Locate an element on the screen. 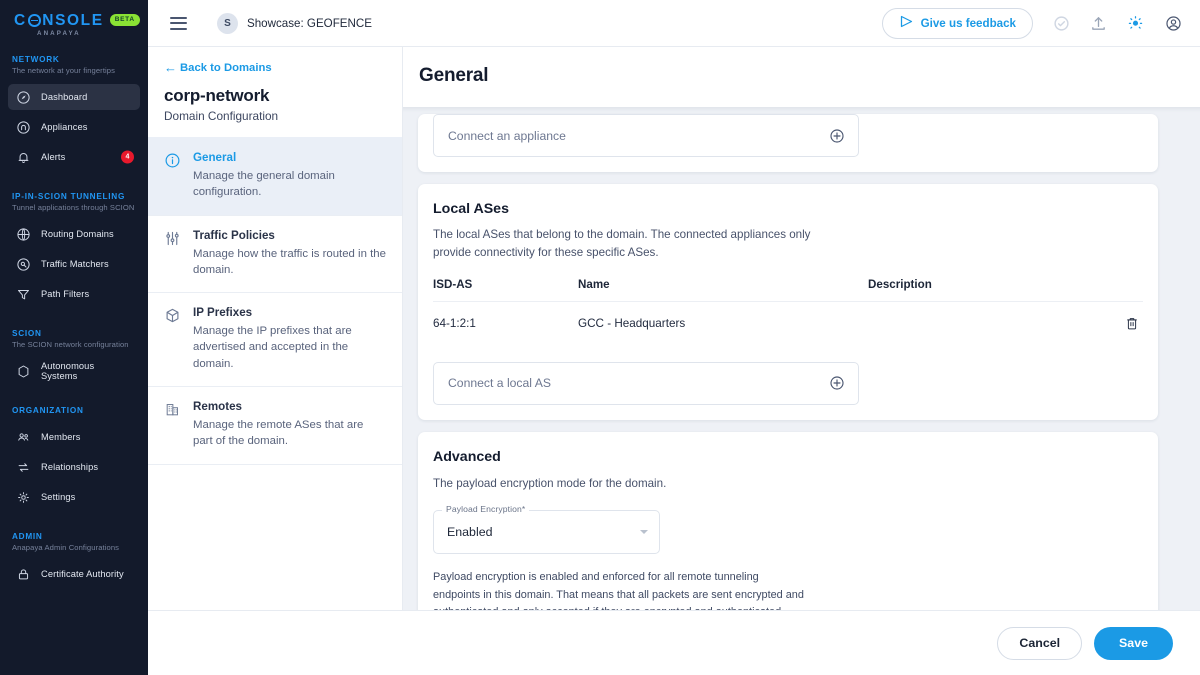 The height and width of the screenshot is (675, 1200). sidebar-item-badge: 4 is located at coordinates (127, 157).